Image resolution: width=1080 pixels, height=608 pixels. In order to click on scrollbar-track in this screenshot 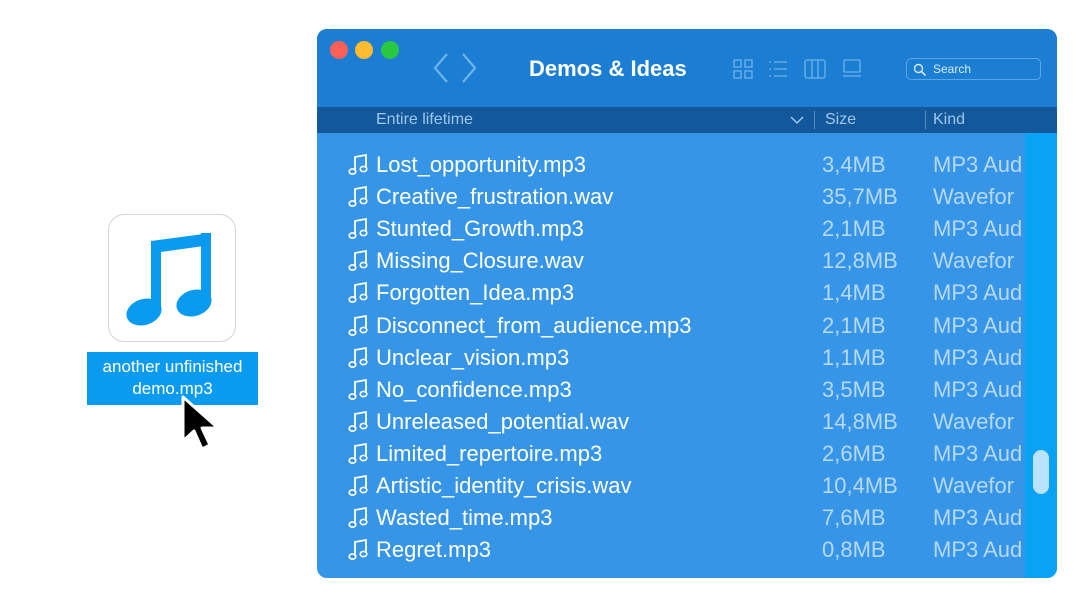, I will do `click(1041, 355)`.